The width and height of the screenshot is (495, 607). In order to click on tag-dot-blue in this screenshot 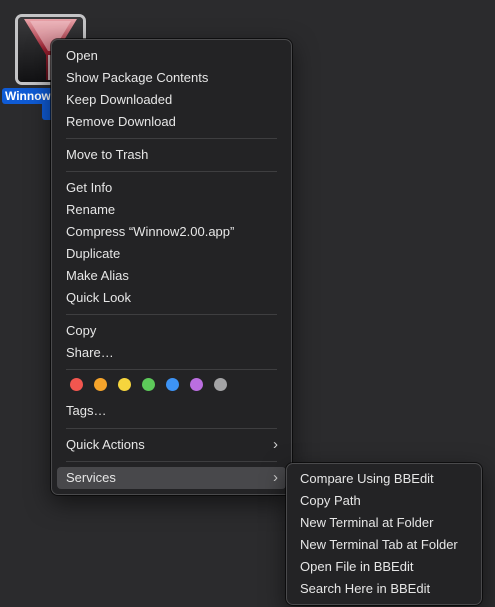, I will do `click(172, 384)`.